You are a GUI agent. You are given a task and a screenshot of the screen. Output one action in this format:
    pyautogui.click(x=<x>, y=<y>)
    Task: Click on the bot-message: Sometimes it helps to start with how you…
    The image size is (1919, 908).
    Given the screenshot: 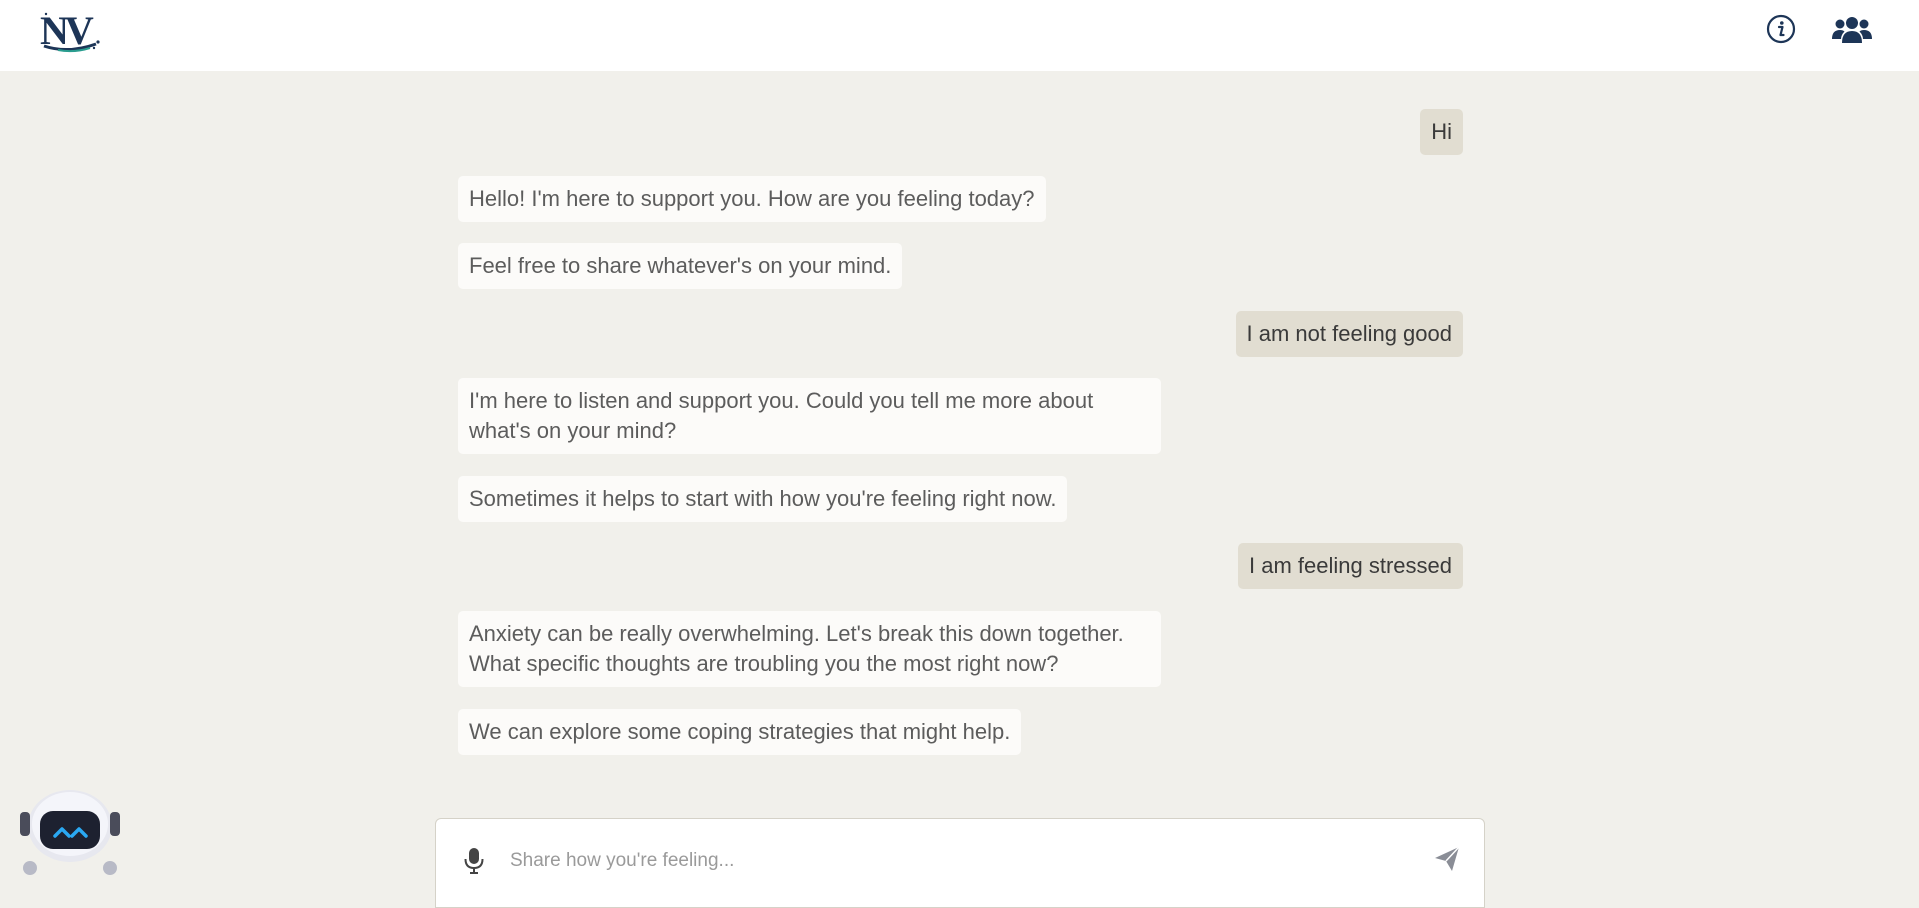 What is the action you would take?
    pyautogui.click(x=763, y=499)
    